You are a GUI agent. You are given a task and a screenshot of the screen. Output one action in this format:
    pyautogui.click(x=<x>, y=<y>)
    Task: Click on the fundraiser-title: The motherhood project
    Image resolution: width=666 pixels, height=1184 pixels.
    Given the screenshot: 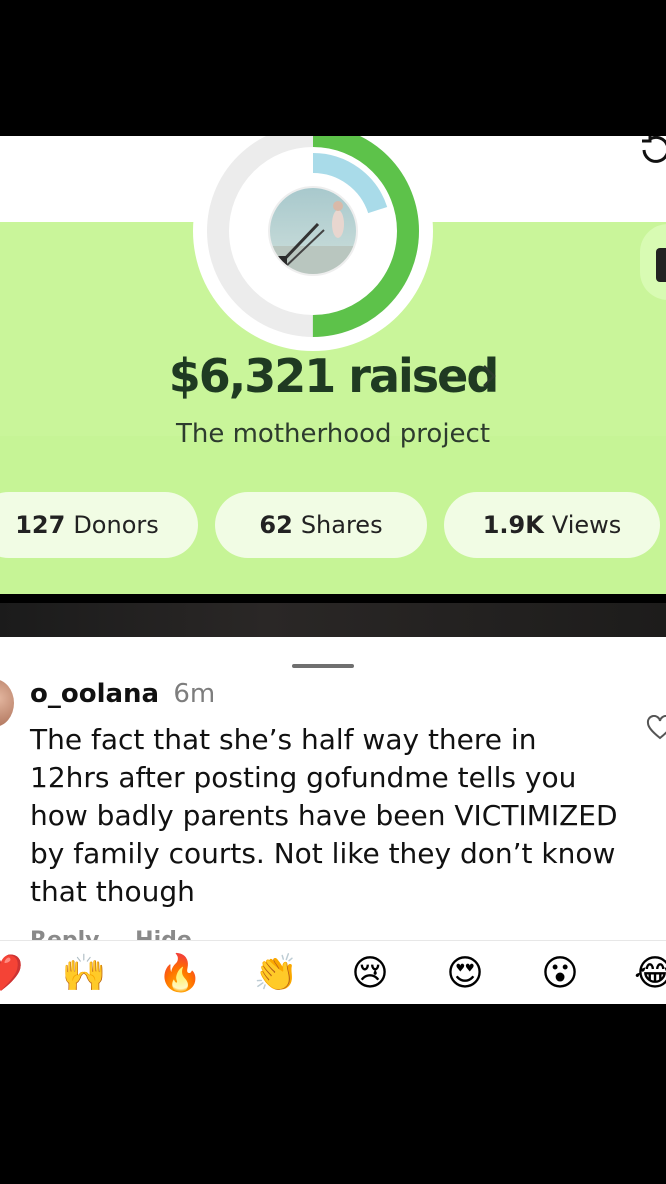 What is the action you would take?
    pyautogui.click(x=333, y=434)
    